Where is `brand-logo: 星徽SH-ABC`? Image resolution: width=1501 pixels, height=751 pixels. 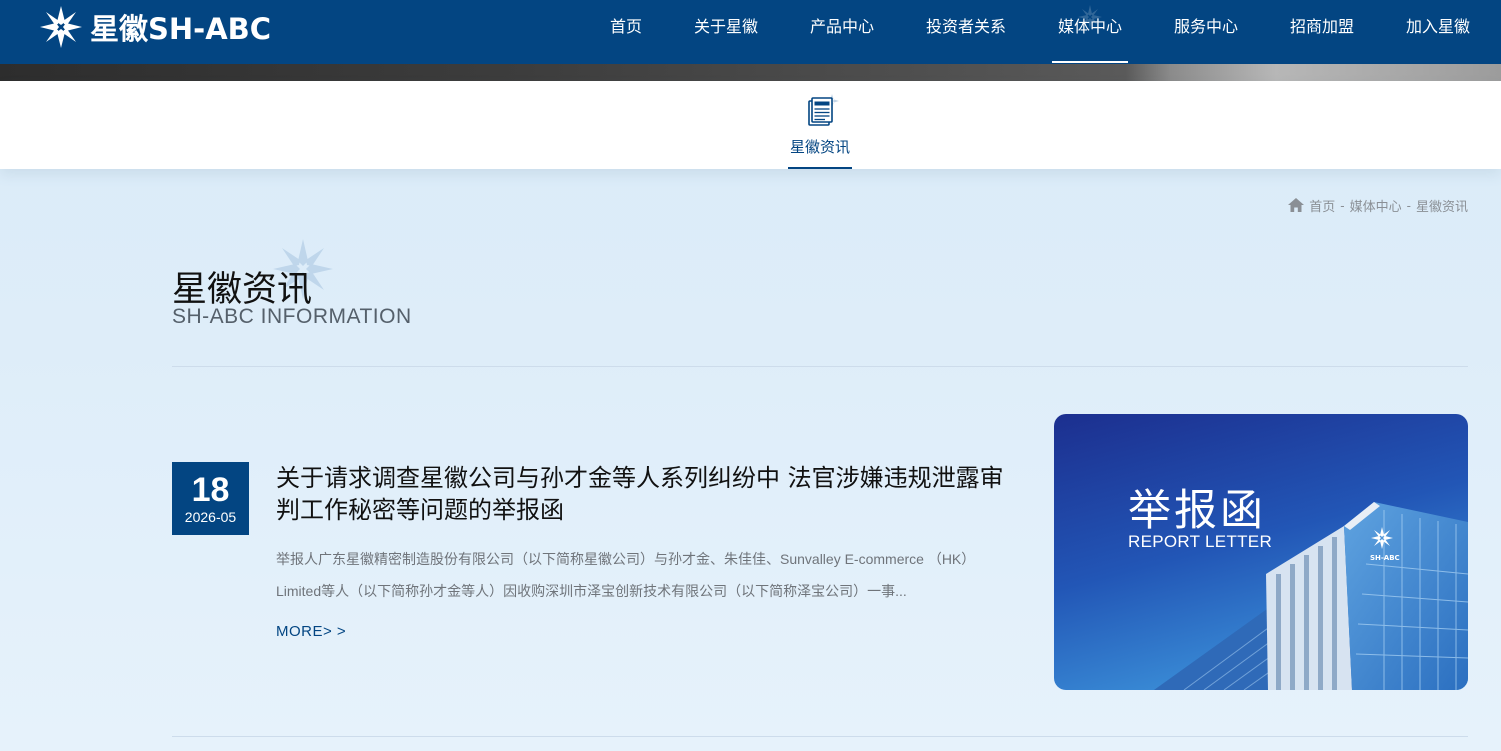 brand-logo: 星徽SH-ABC is located at coordinates (154, 27).